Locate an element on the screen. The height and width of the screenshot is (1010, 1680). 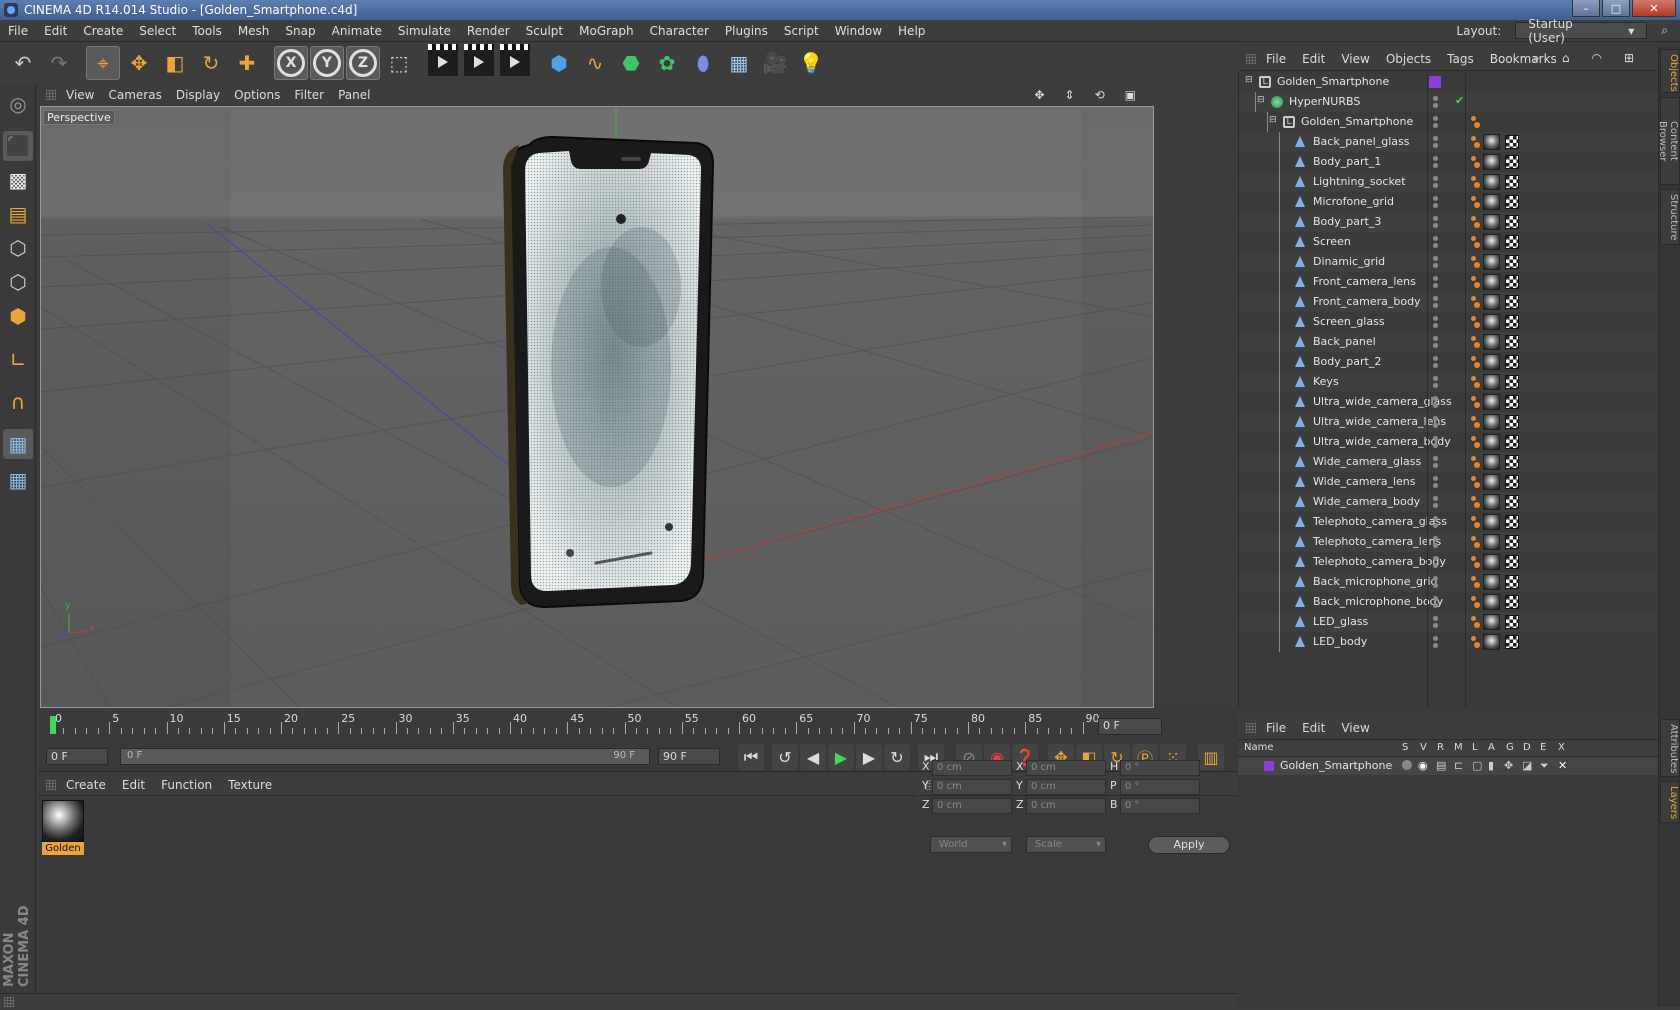
x-axis-button: X is located at coordinates (291, 63).